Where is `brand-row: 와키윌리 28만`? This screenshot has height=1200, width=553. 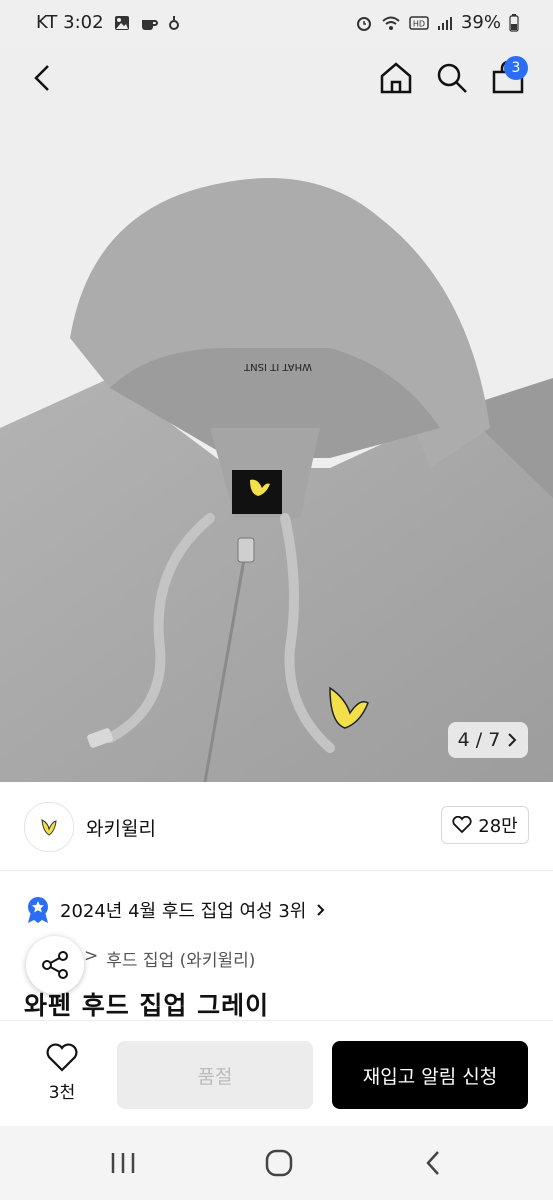
brand-row: 와키윌리 28만 is located at coordinates (276, 826).